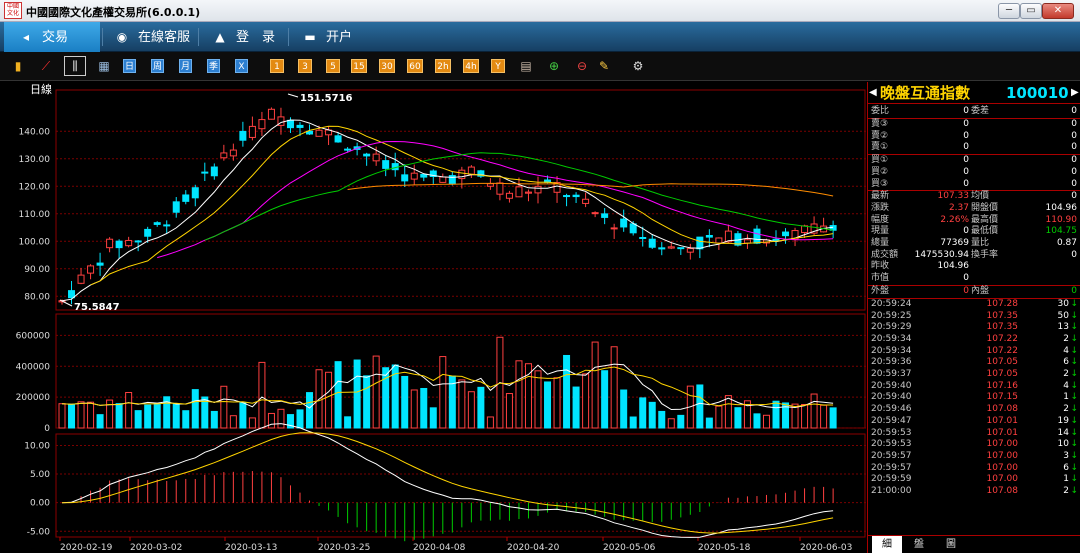  I want to click on tick-time: 20:59:40, so click(891, 385).